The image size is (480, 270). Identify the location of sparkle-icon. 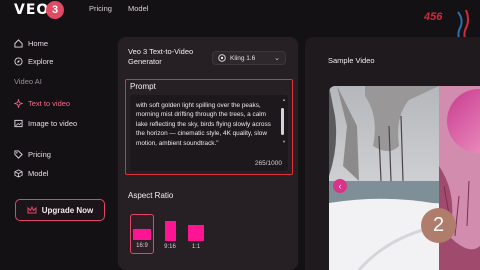
(18, 103).